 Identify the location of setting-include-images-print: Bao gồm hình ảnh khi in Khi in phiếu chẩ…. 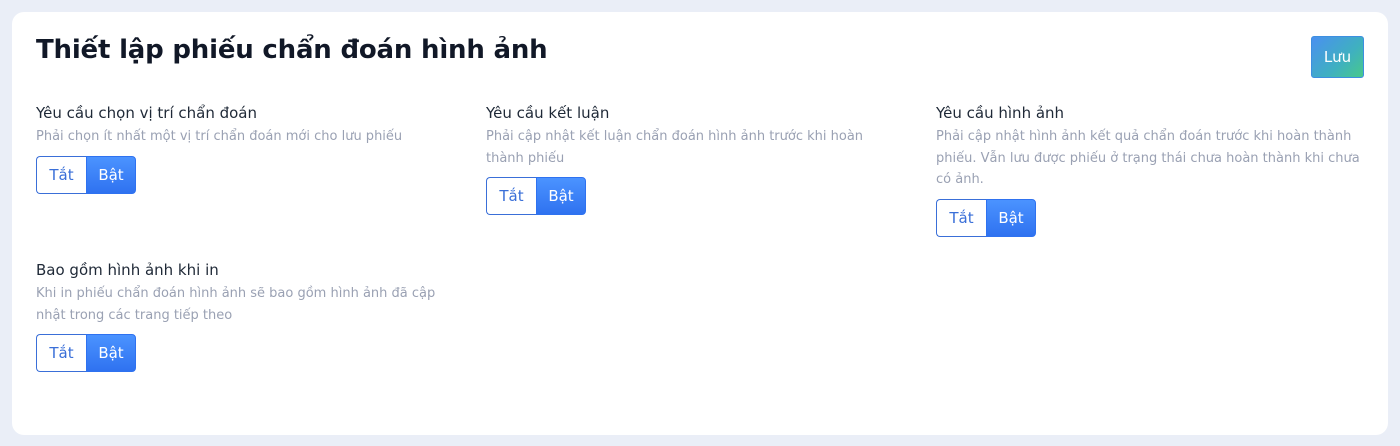
(246, 315).